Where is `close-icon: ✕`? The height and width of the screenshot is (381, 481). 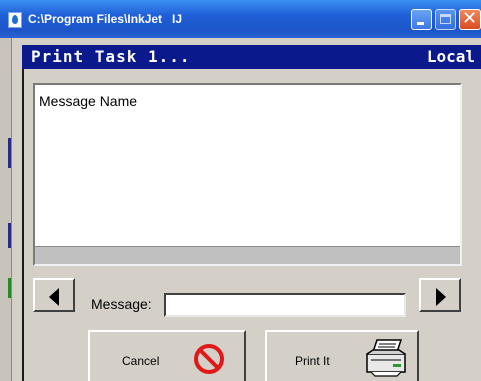 close-icon: ✕ is located at coordinates (470, 18).